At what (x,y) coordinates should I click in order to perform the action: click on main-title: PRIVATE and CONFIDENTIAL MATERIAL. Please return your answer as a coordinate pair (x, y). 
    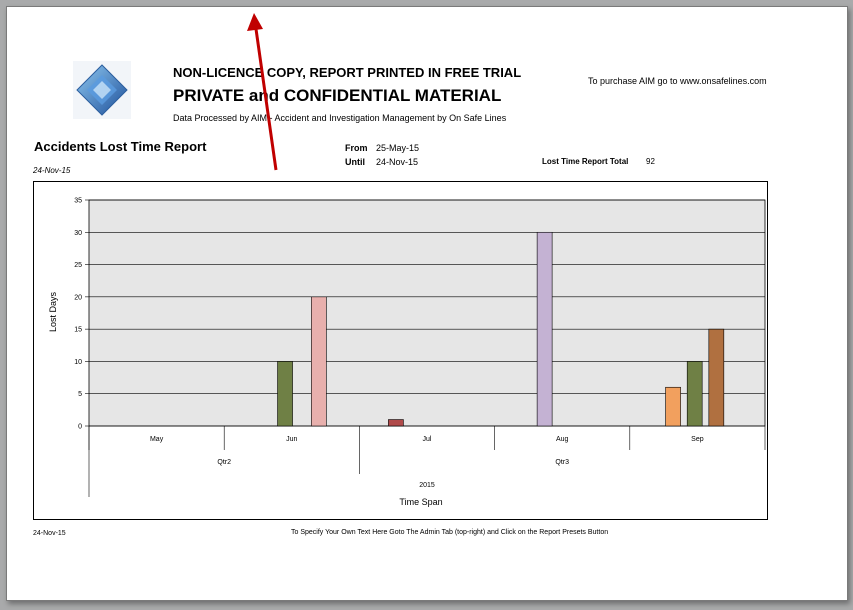
    Looking at the image, I should click on (337, 95).